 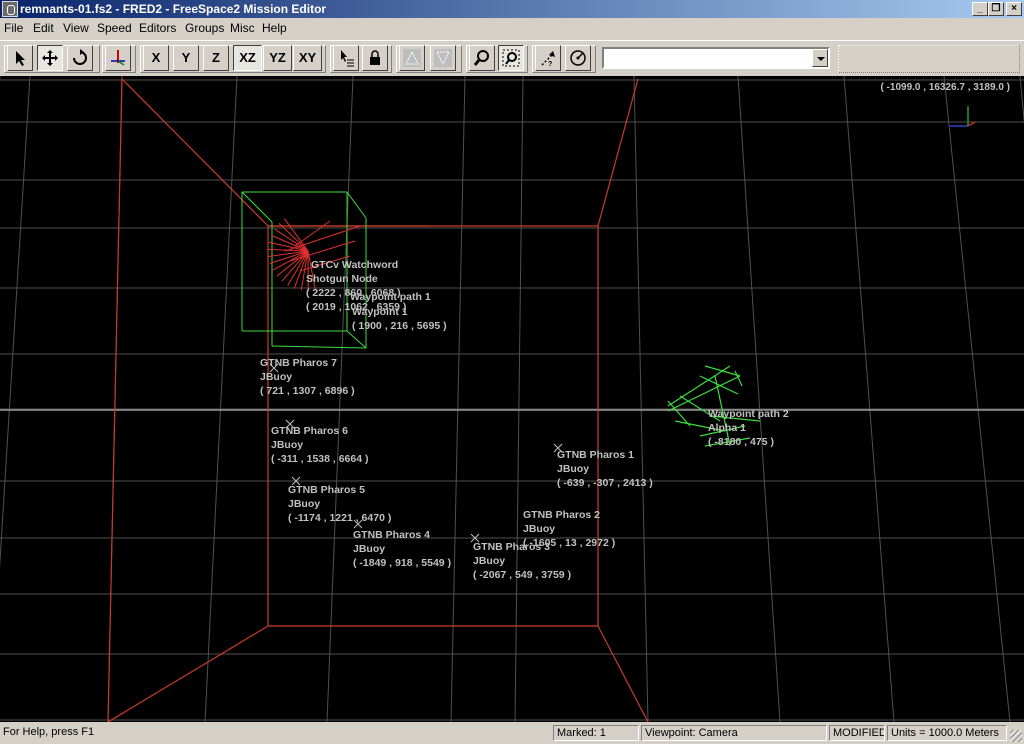 What do you see at coordinates (511, 58) in the screenshot?
I see `zoom-extents-button` at bounding box center [511, 58].